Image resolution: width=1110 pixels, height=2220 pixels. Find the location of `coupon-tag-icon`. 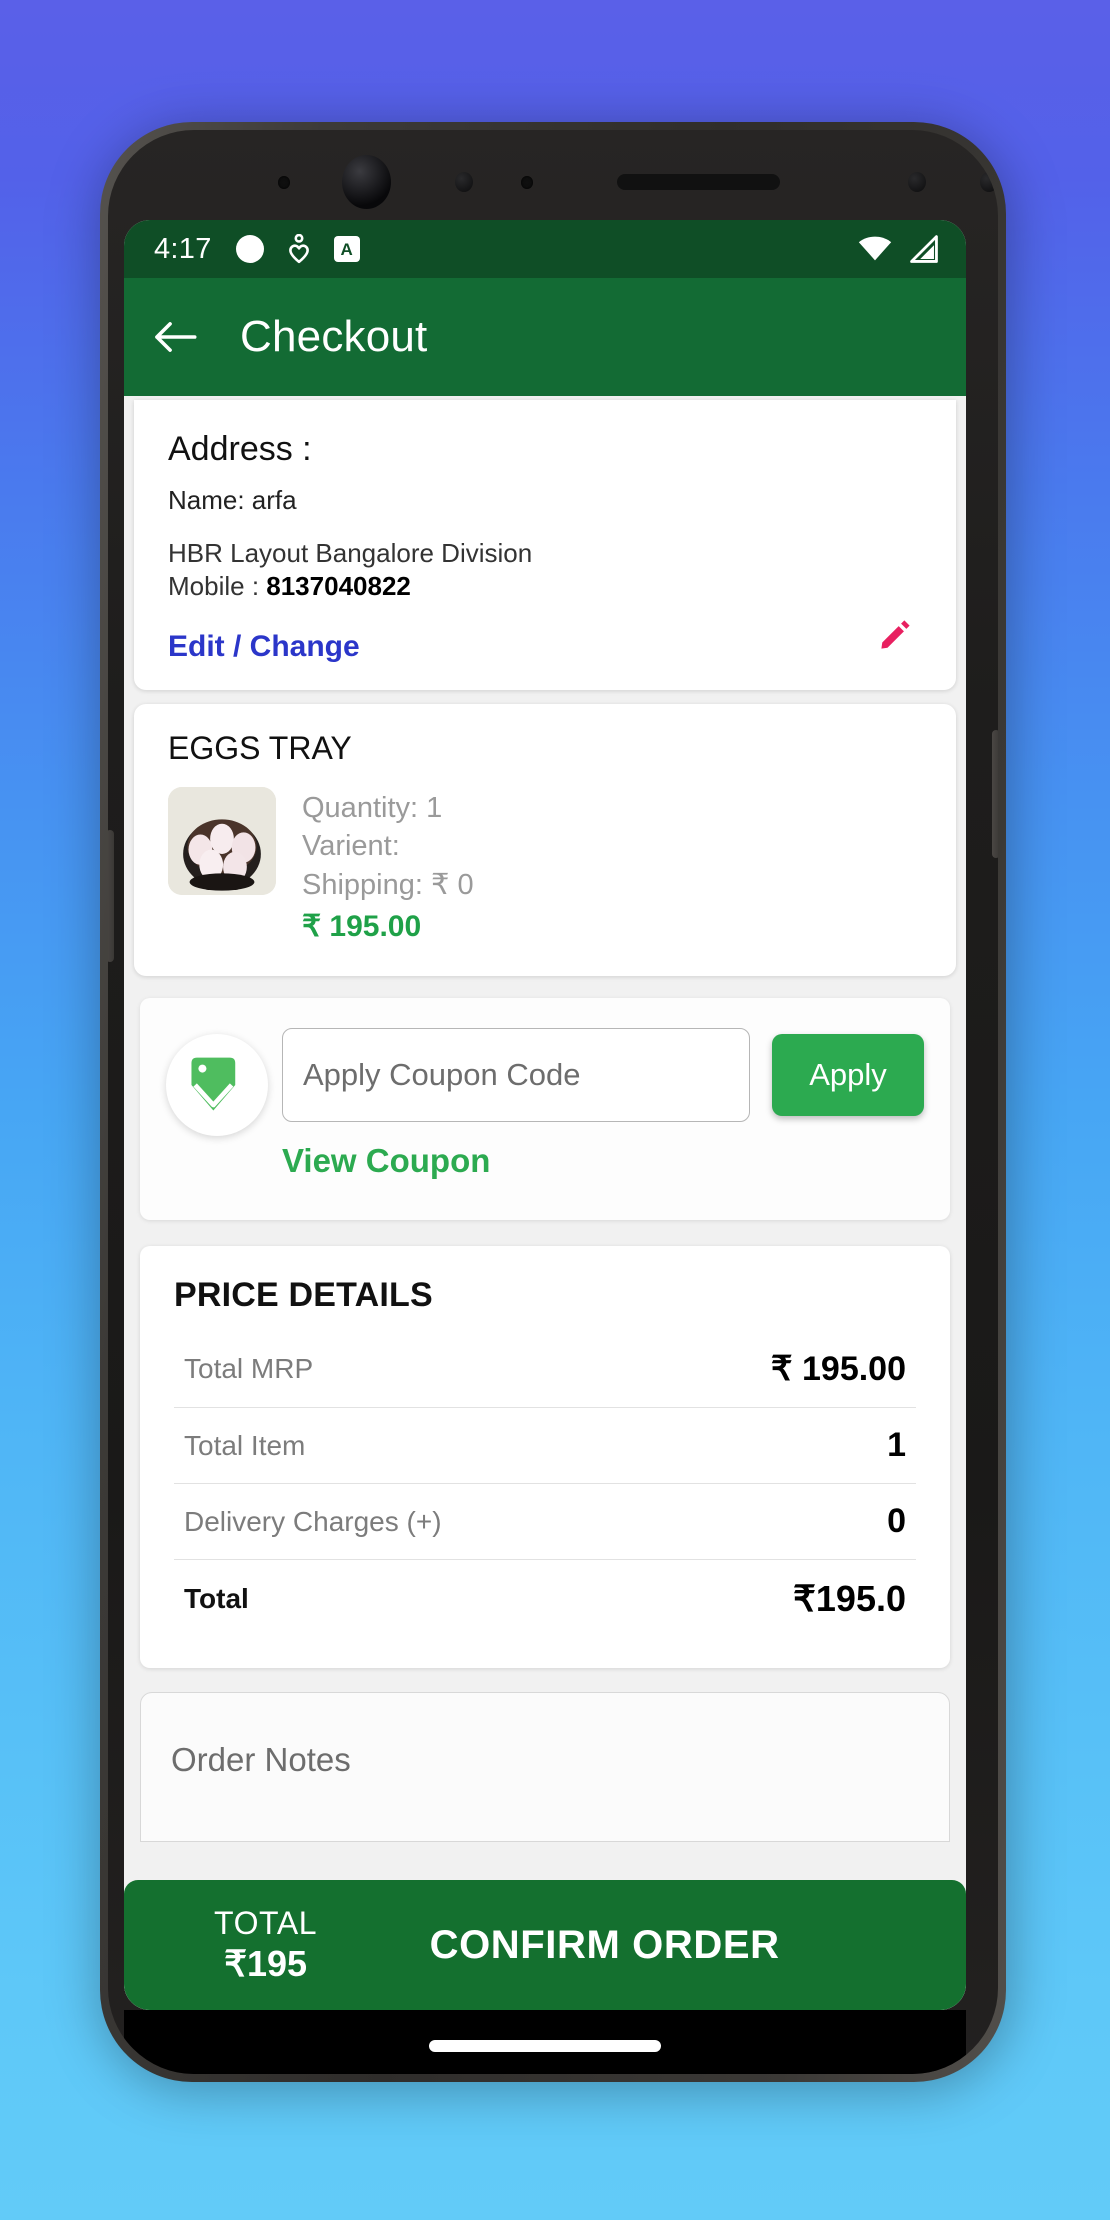

coupon-tag-icon is located at coordinates (213, 1084).